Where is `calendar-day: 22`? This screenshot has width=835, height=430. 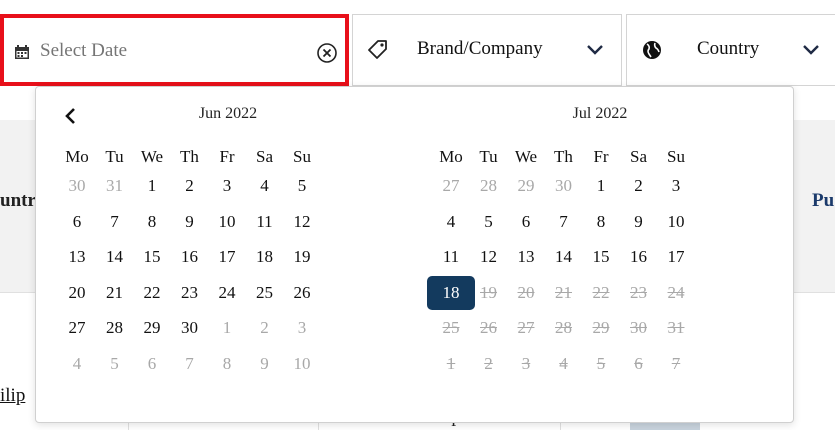
calendar-day: 22 is located at coordinates (152, 293).